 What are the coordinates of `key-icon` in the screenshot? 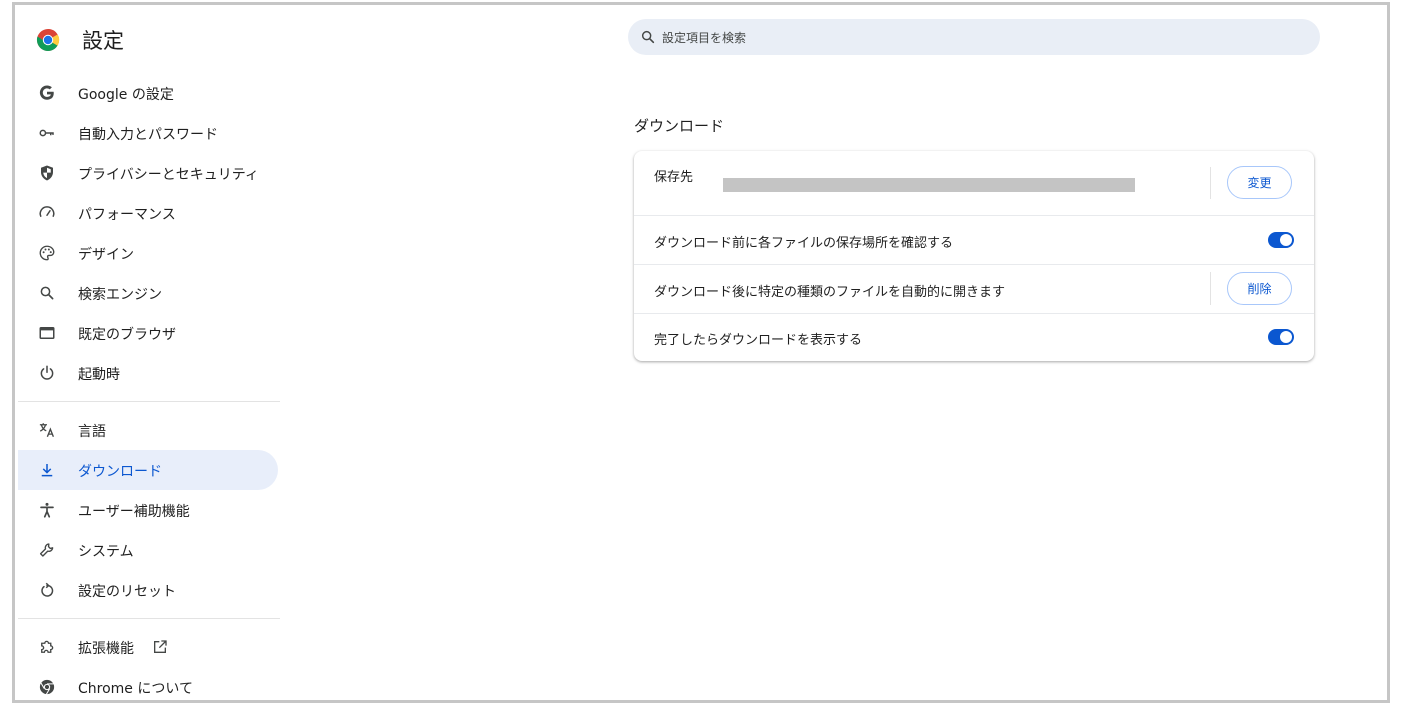 It's located at (46, 133).